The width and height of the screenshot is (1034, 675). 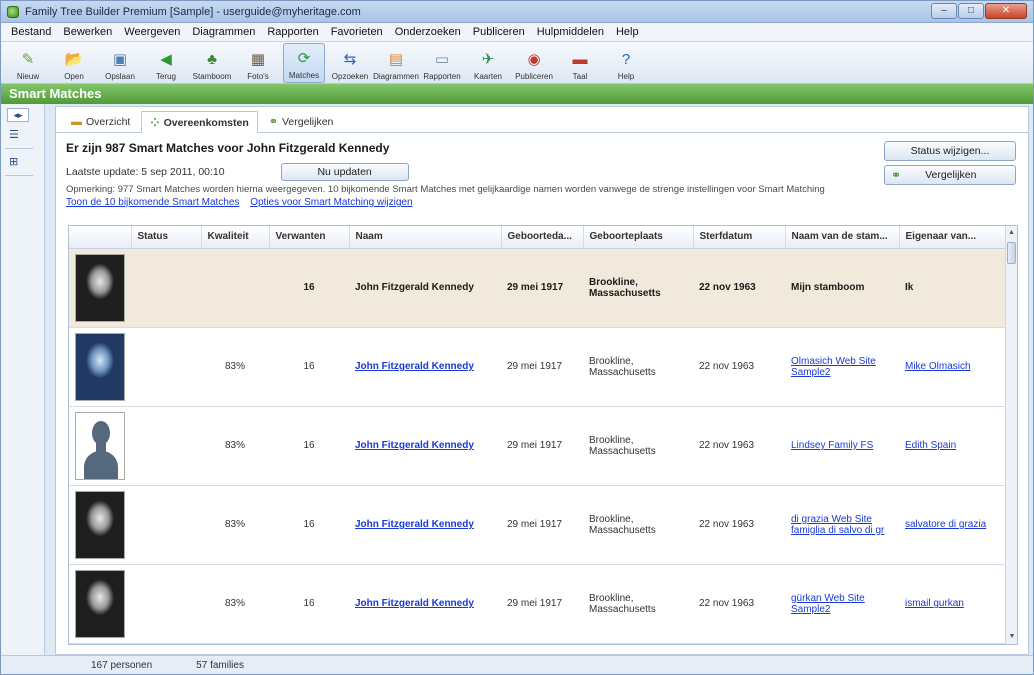 What do you see at coordinates (832, 445) in the screenshot?
I see `tree-name-link: Lindsey Family FS` at bounding box center [832, 445].